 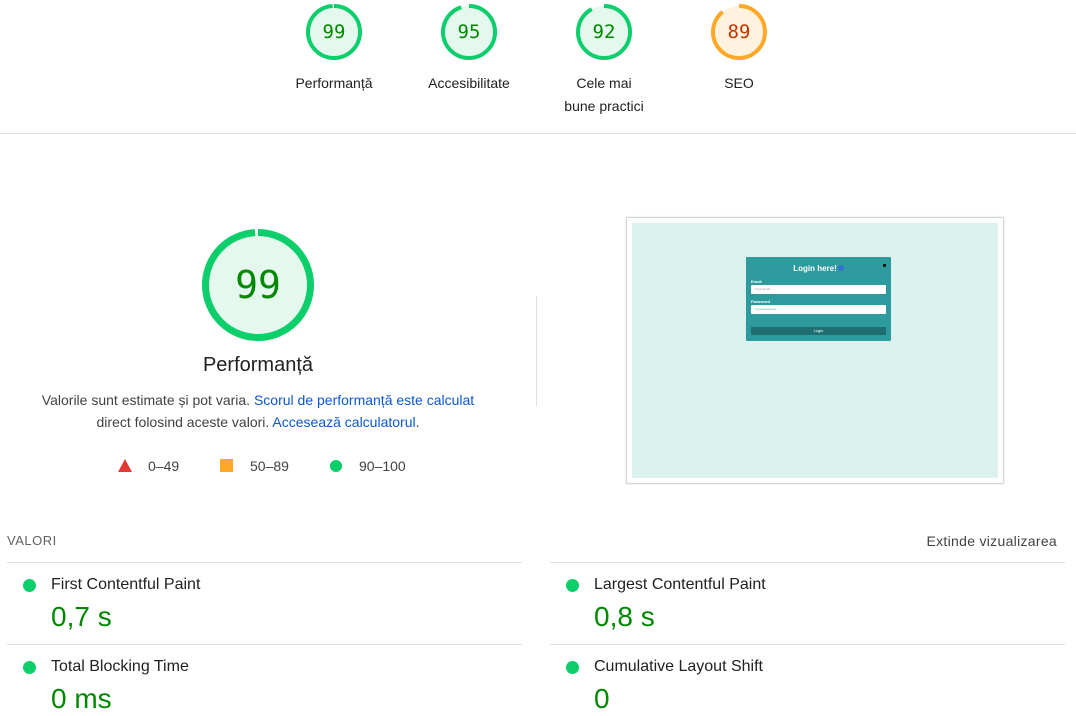 I want to click on gauge-label: SEO, so click(x=739, y=83).